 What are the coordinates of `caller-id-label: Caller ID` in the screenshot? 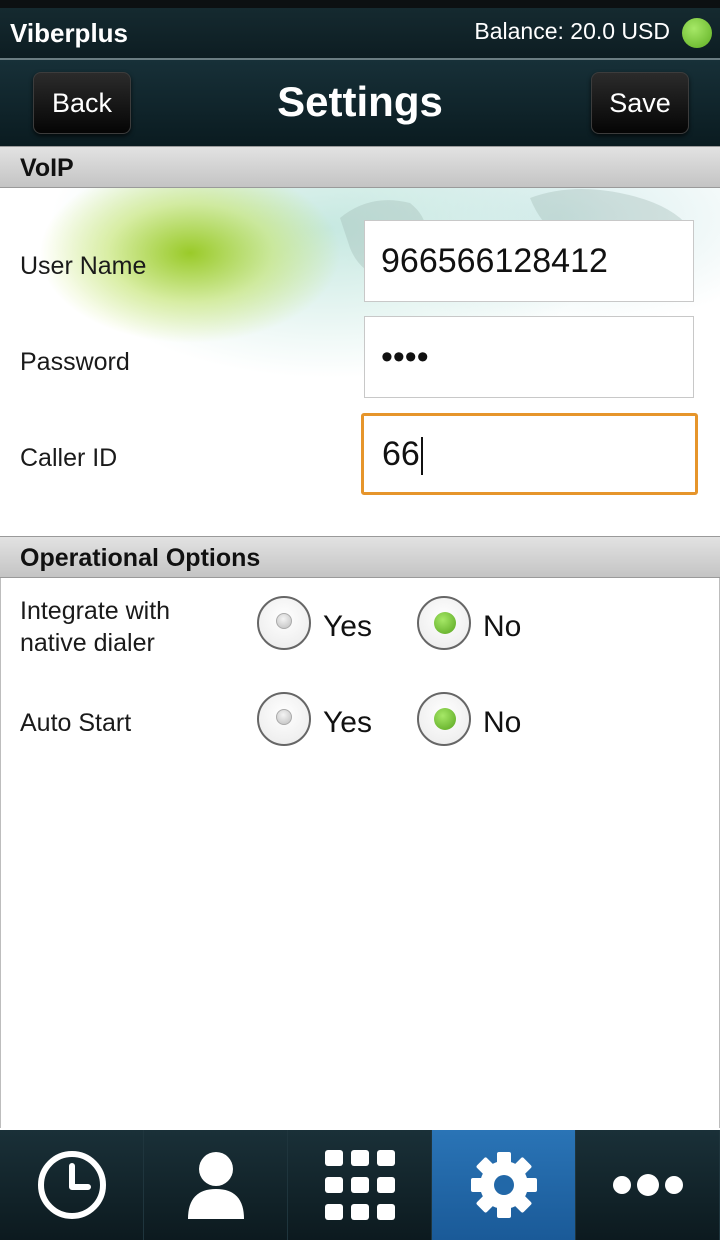 It's located at (69, 458).